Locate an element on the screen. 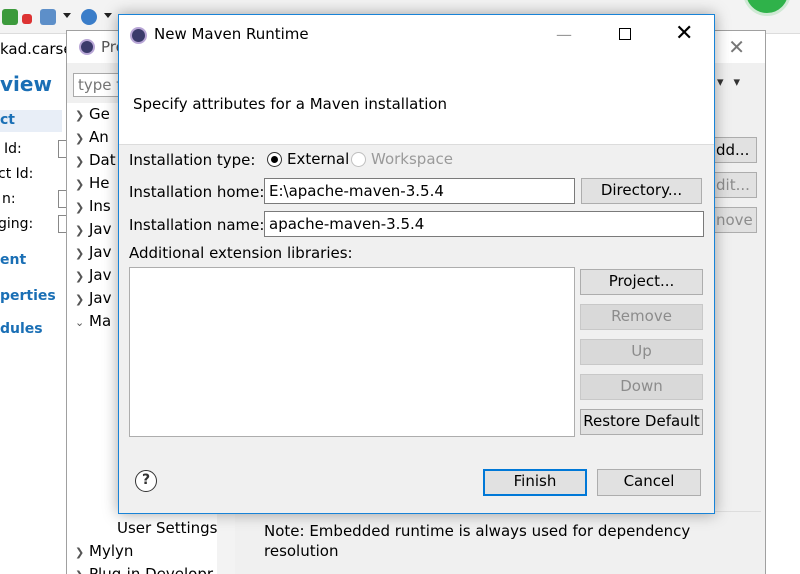  tree-item-user-settings: User Settings is located at coordinates (167, 529).